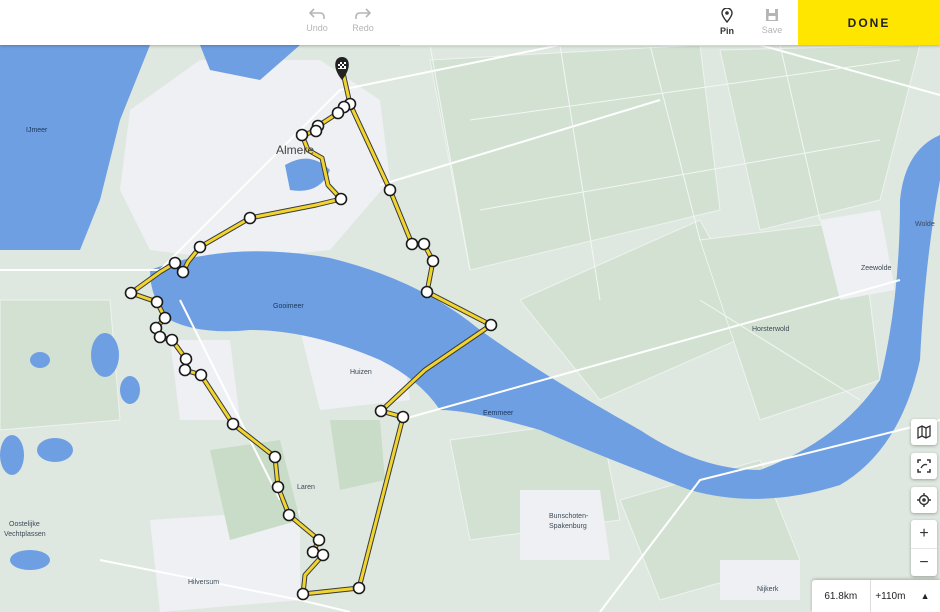  Describe the element at coordinates (841, 596) in the screenshot. I see `route-distance: 61.8km` at that location.